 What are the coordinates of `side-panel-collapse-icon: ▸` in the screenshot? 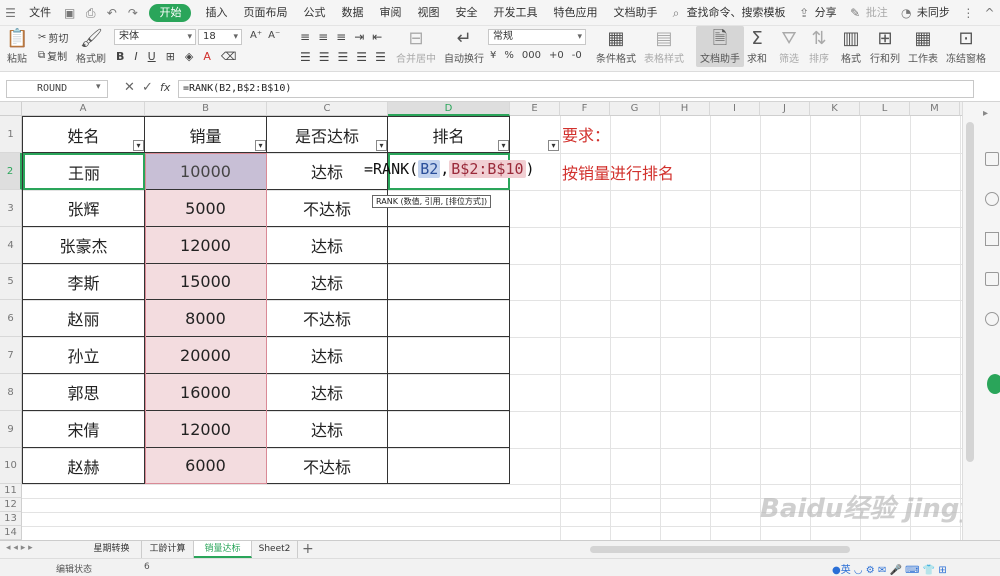 It's located at (985, 113).